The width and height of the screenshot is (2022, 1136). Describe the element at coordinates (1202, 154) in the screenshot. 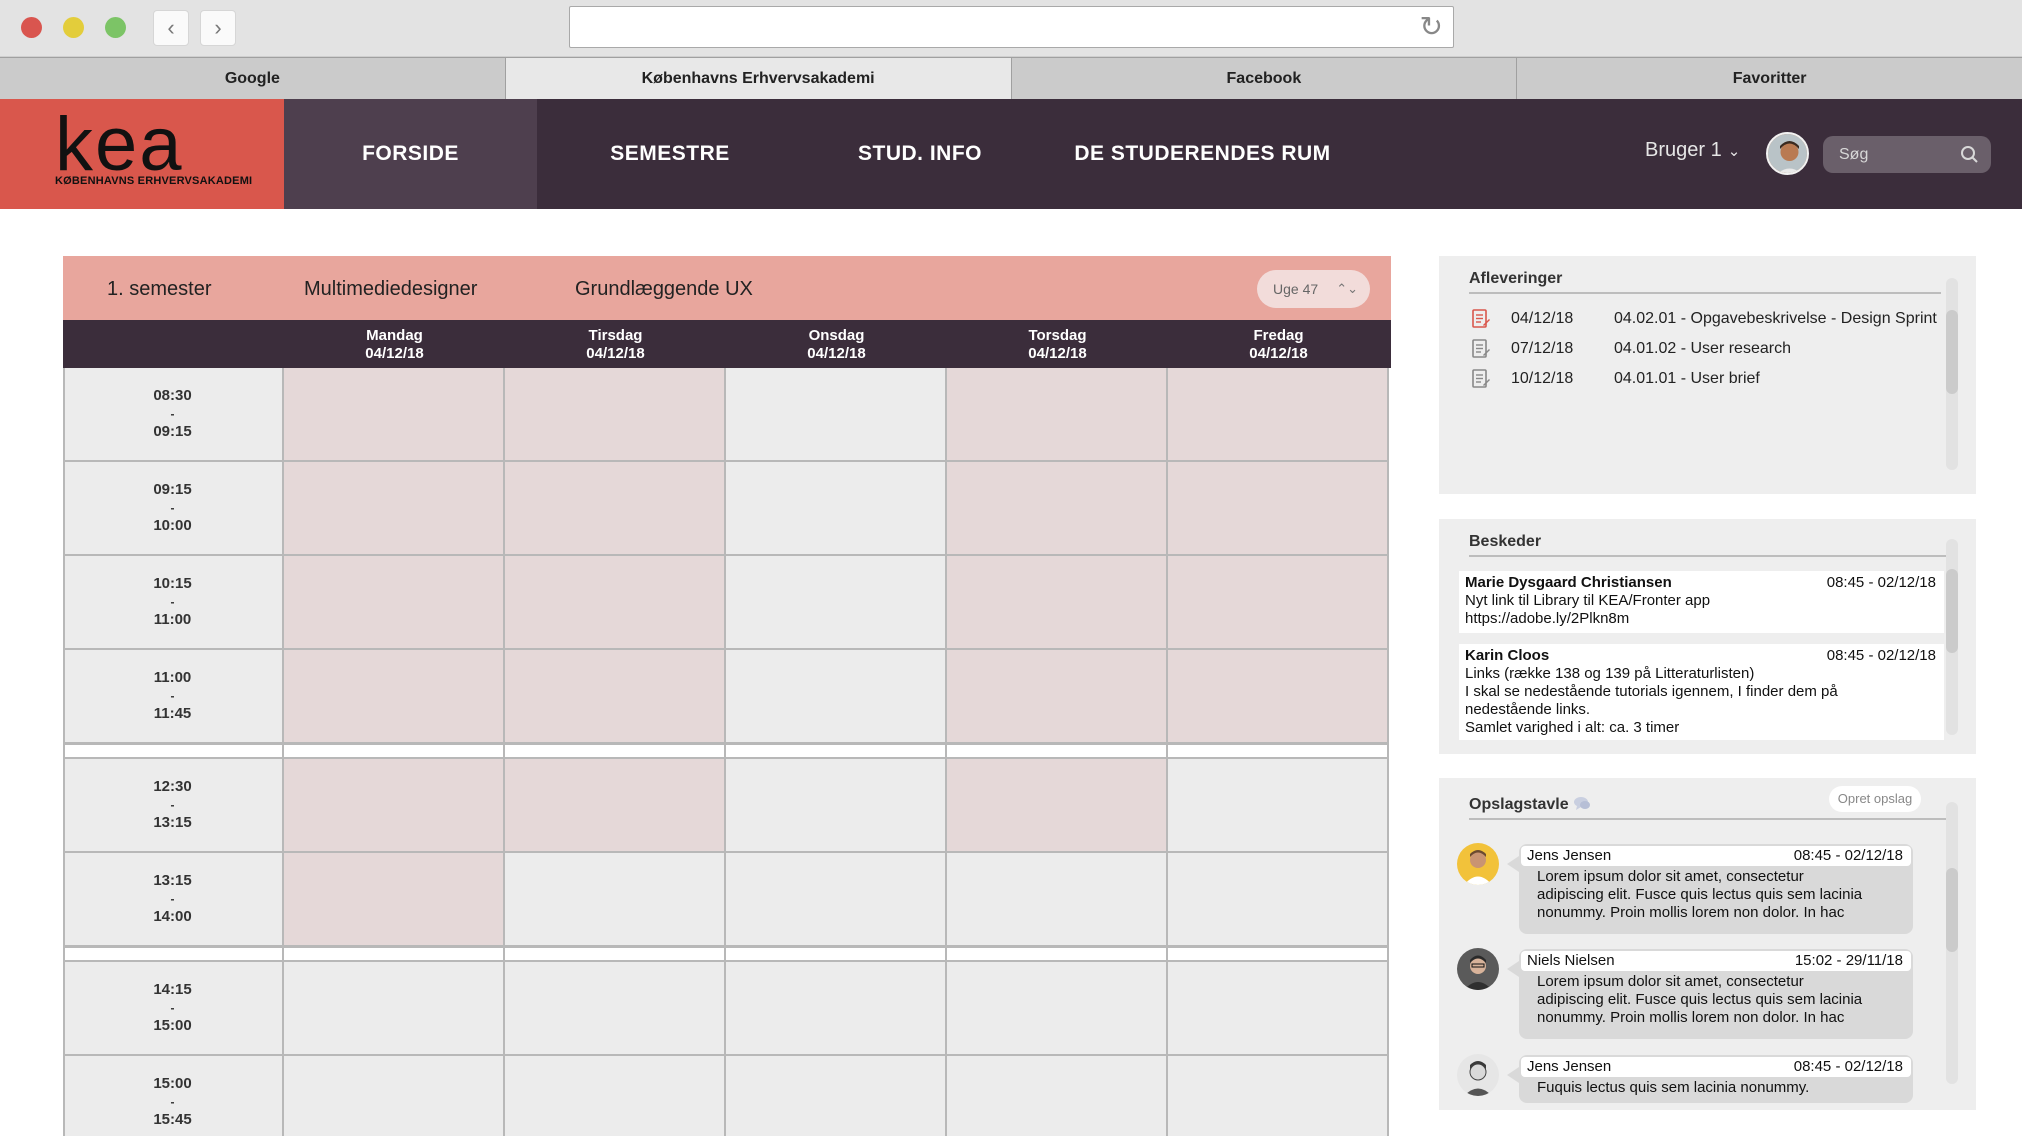

I see `nav-studerendes-rum: DE STUDERENDES RUM` at that location.